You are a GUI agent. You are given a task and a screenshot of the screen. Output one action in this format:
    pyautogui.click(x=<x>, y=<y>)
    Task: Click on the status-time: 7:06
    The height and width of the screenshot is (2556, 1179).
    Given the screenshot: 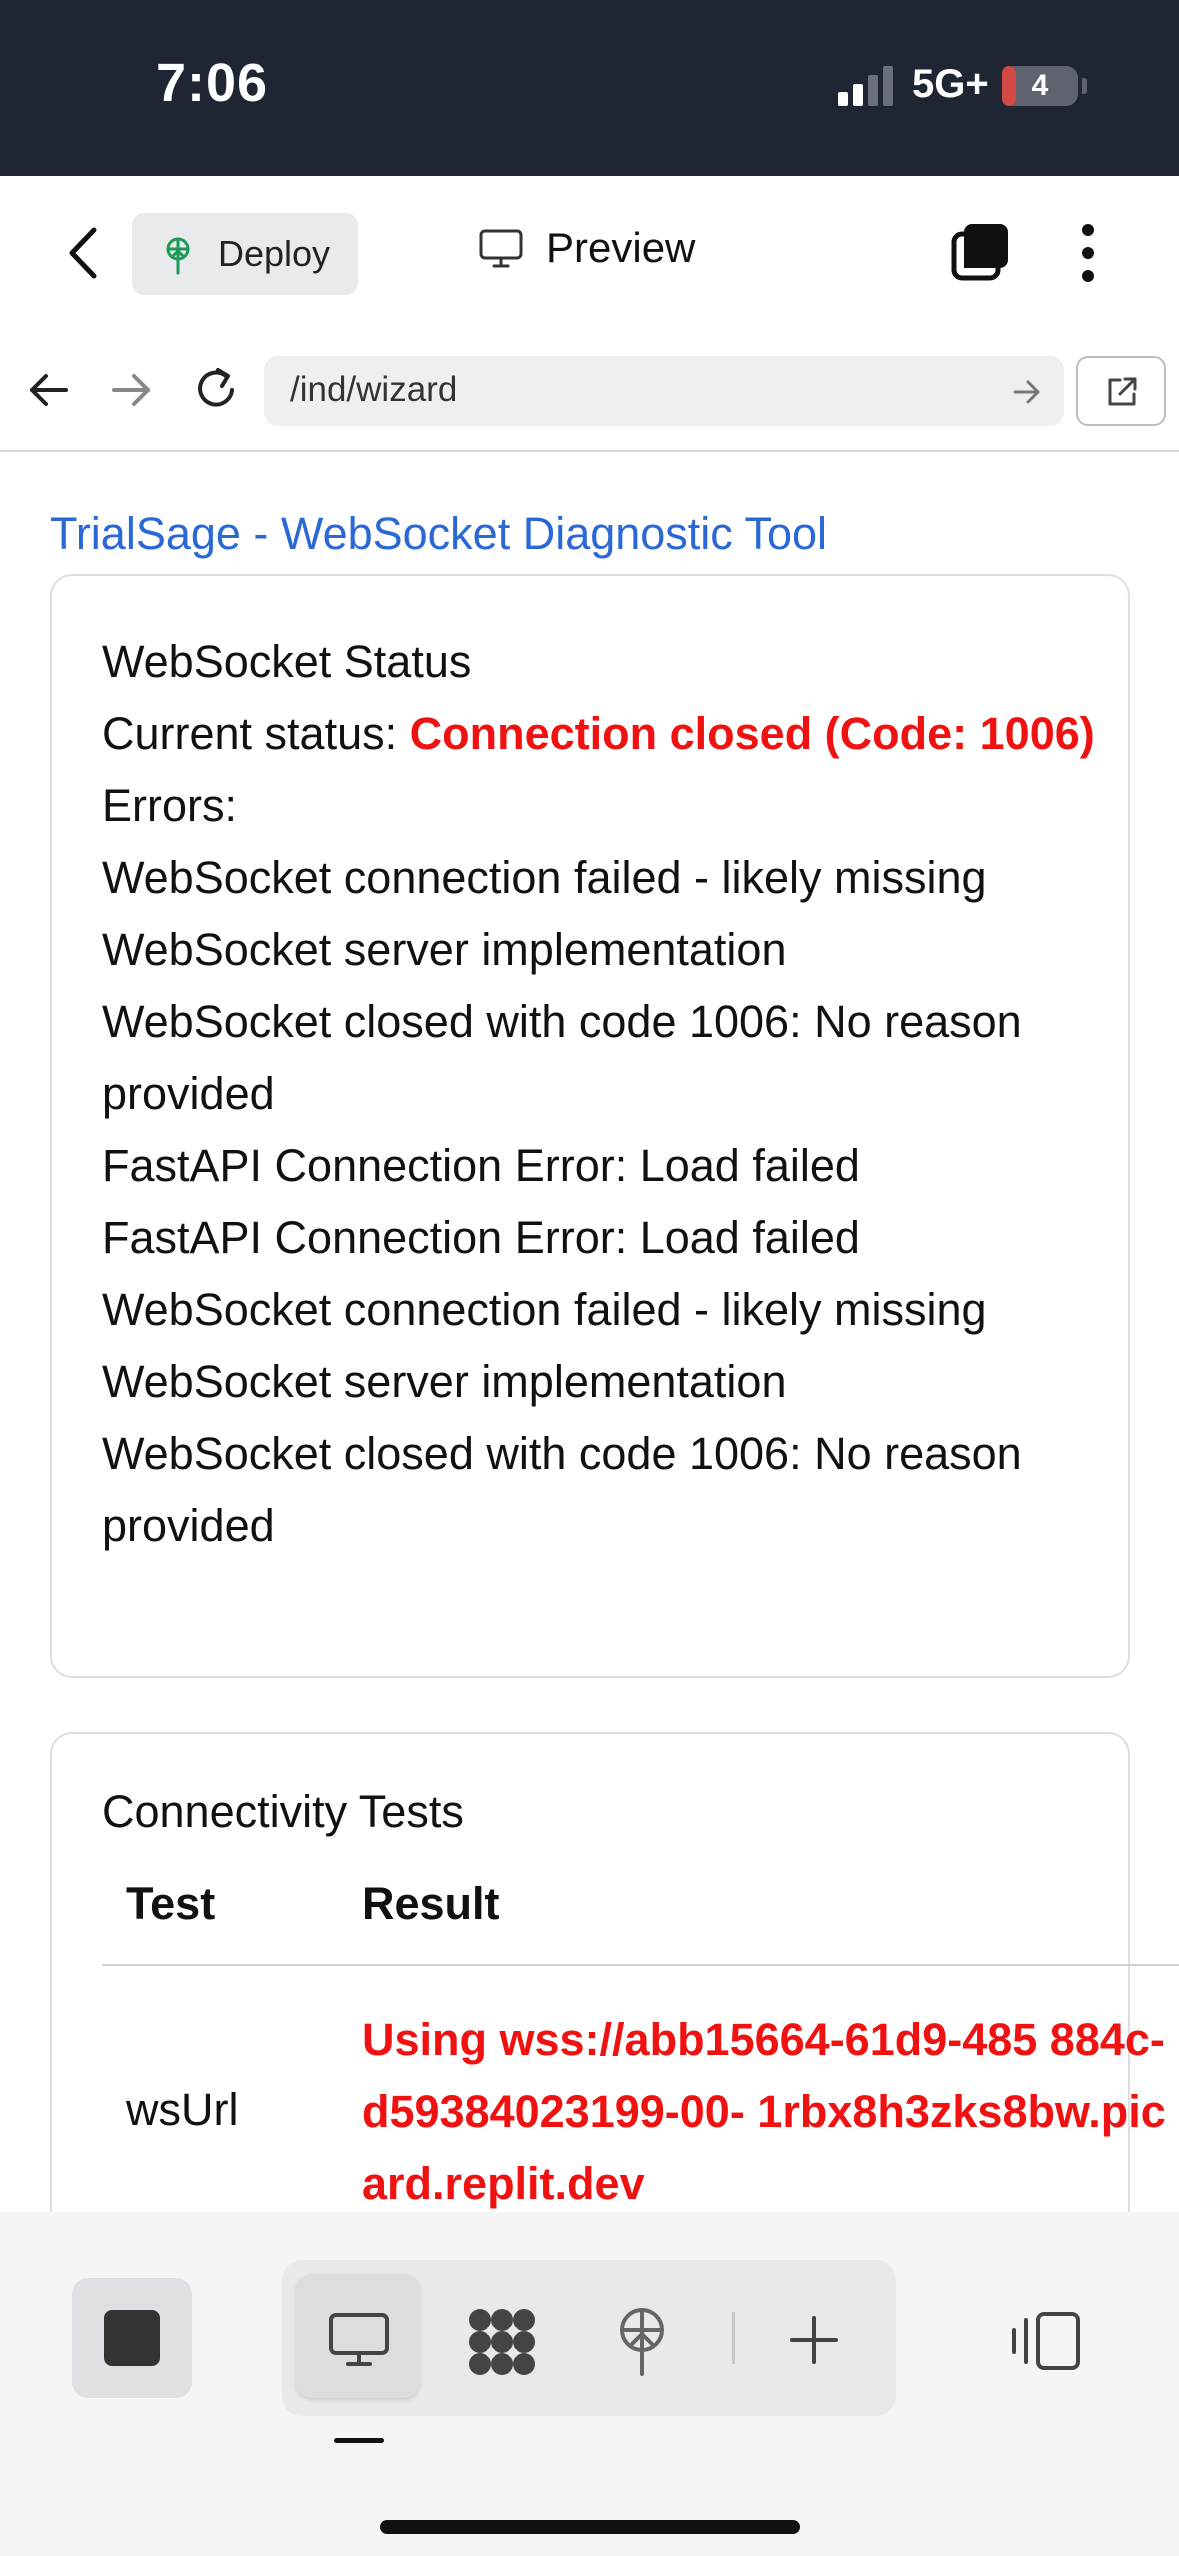 What is the action you would take?
    pyautogui.click(x=212, y=83)
    